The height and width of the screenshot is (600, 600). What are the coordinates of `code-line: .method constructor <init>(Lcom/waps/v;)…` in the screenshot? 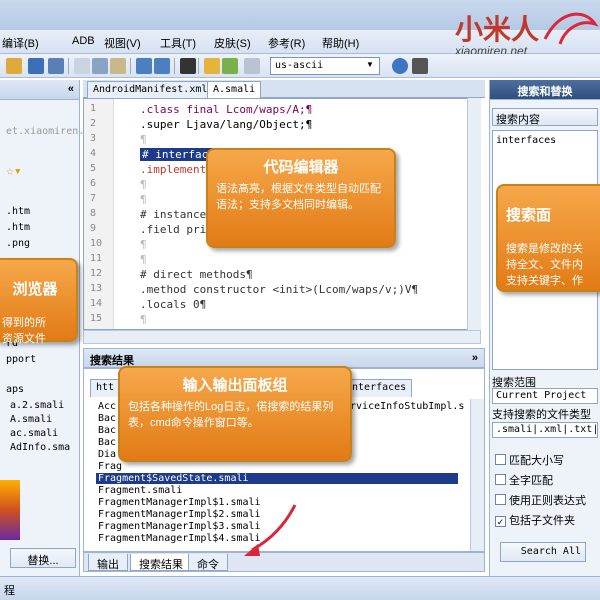 It's located at (279, 289).